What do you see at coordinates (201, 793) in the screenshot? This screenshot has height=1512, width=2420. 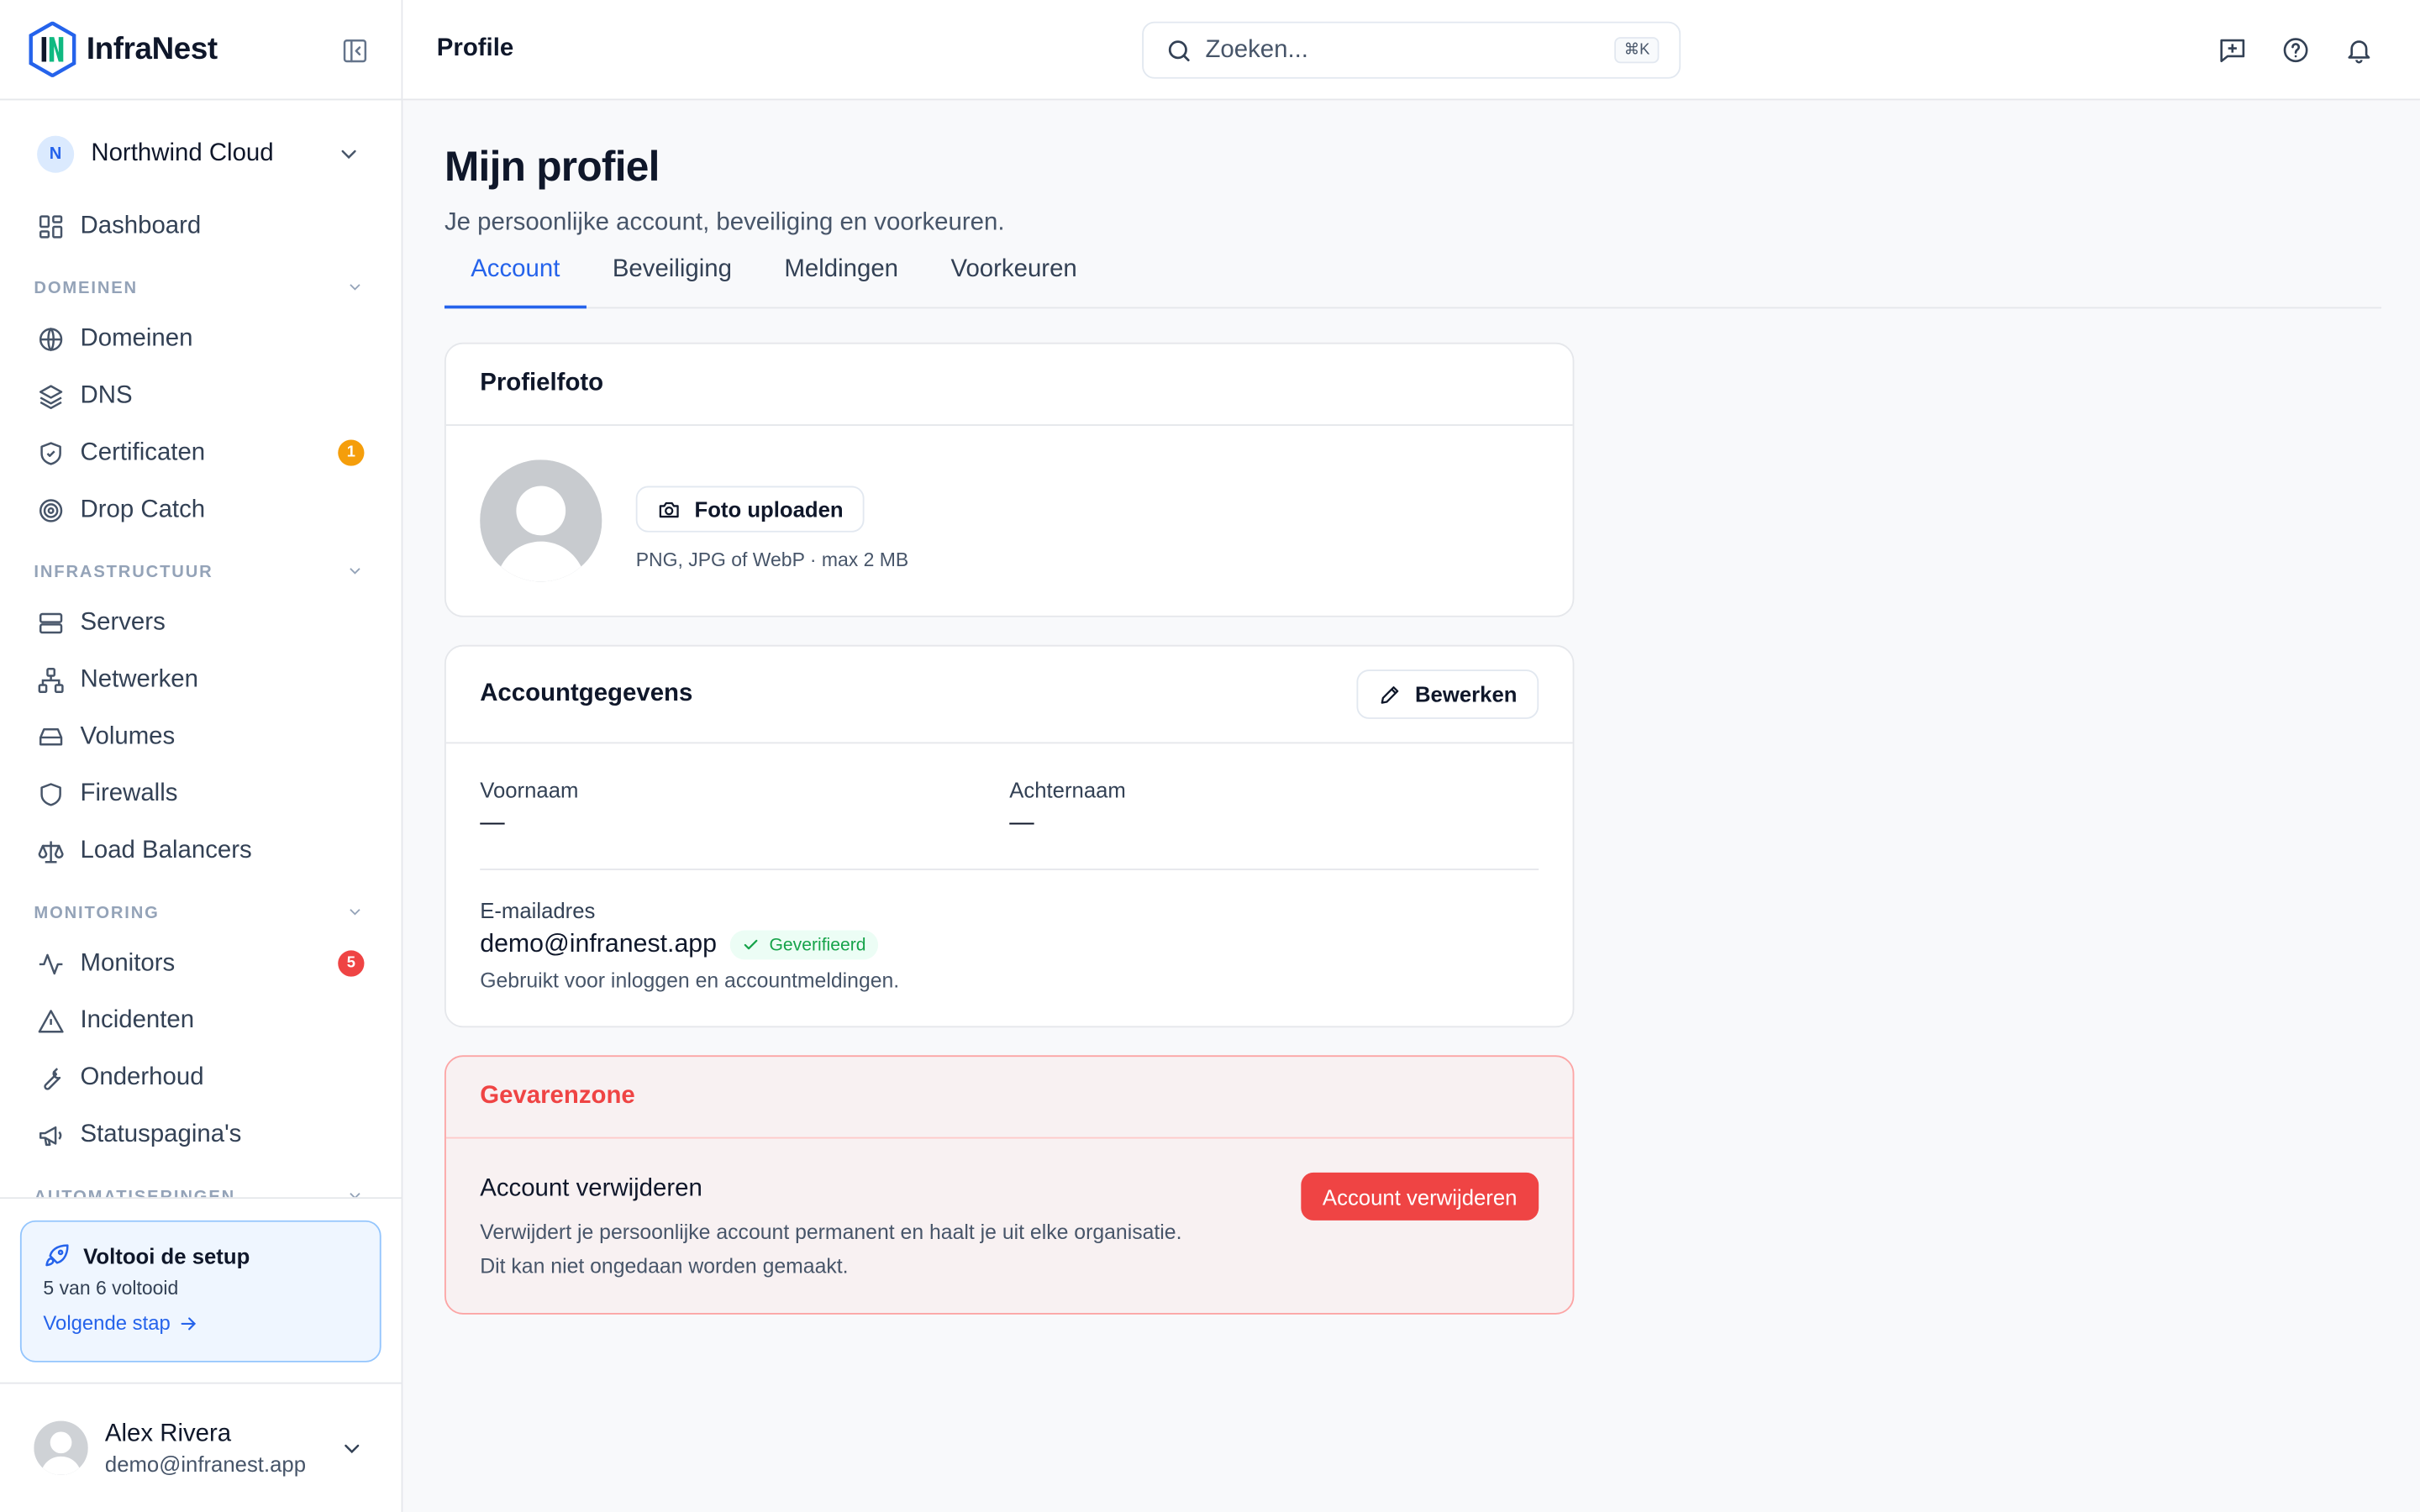 I see `sidebar-item-firewalls: Firewalls` at bounding box center [201, 793].